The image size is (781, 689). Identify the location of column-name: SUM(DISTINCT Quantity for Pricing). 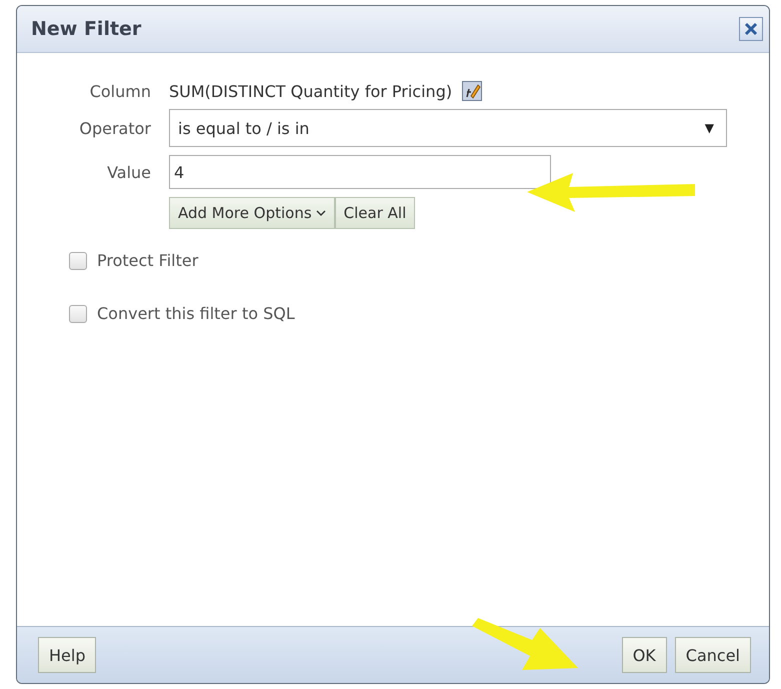
(310, 91).